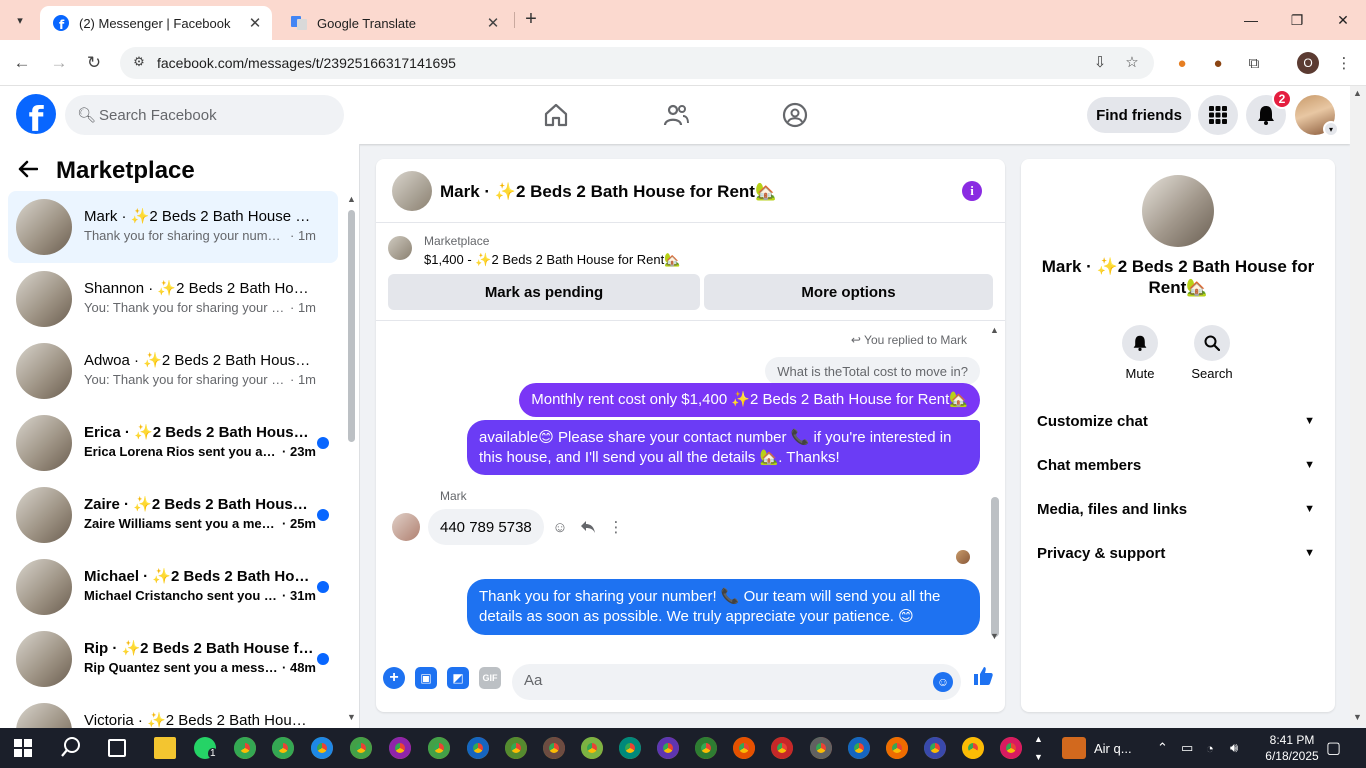 The image size is (1366, 768). Describe the element at coordinates (972, 191) in the screenshot. I see `info-icon: i` at that location.